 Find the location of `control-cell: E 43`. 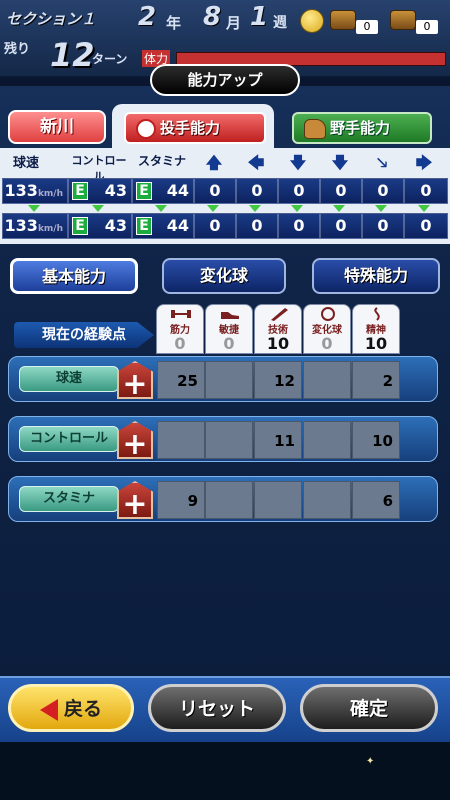

control-cell: E 43 is located at coordinates (100, 191).